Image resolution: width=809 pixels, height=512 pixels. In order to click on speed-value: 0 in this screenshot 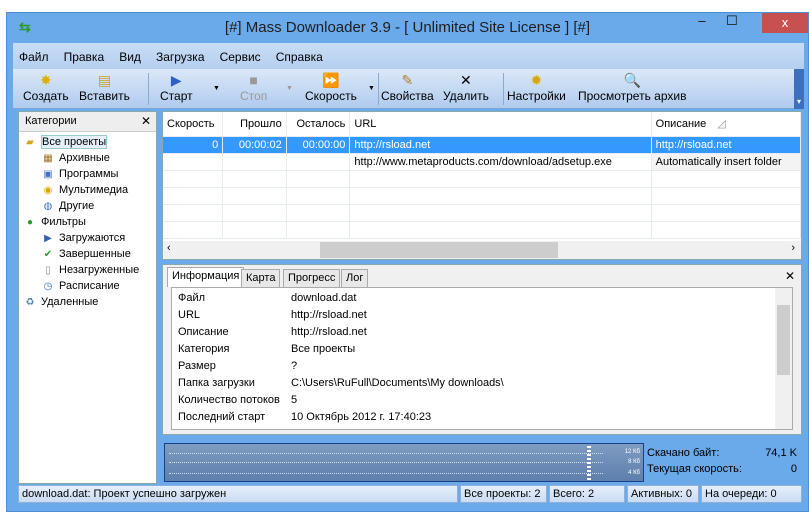, I will do `click(793, 469)`.